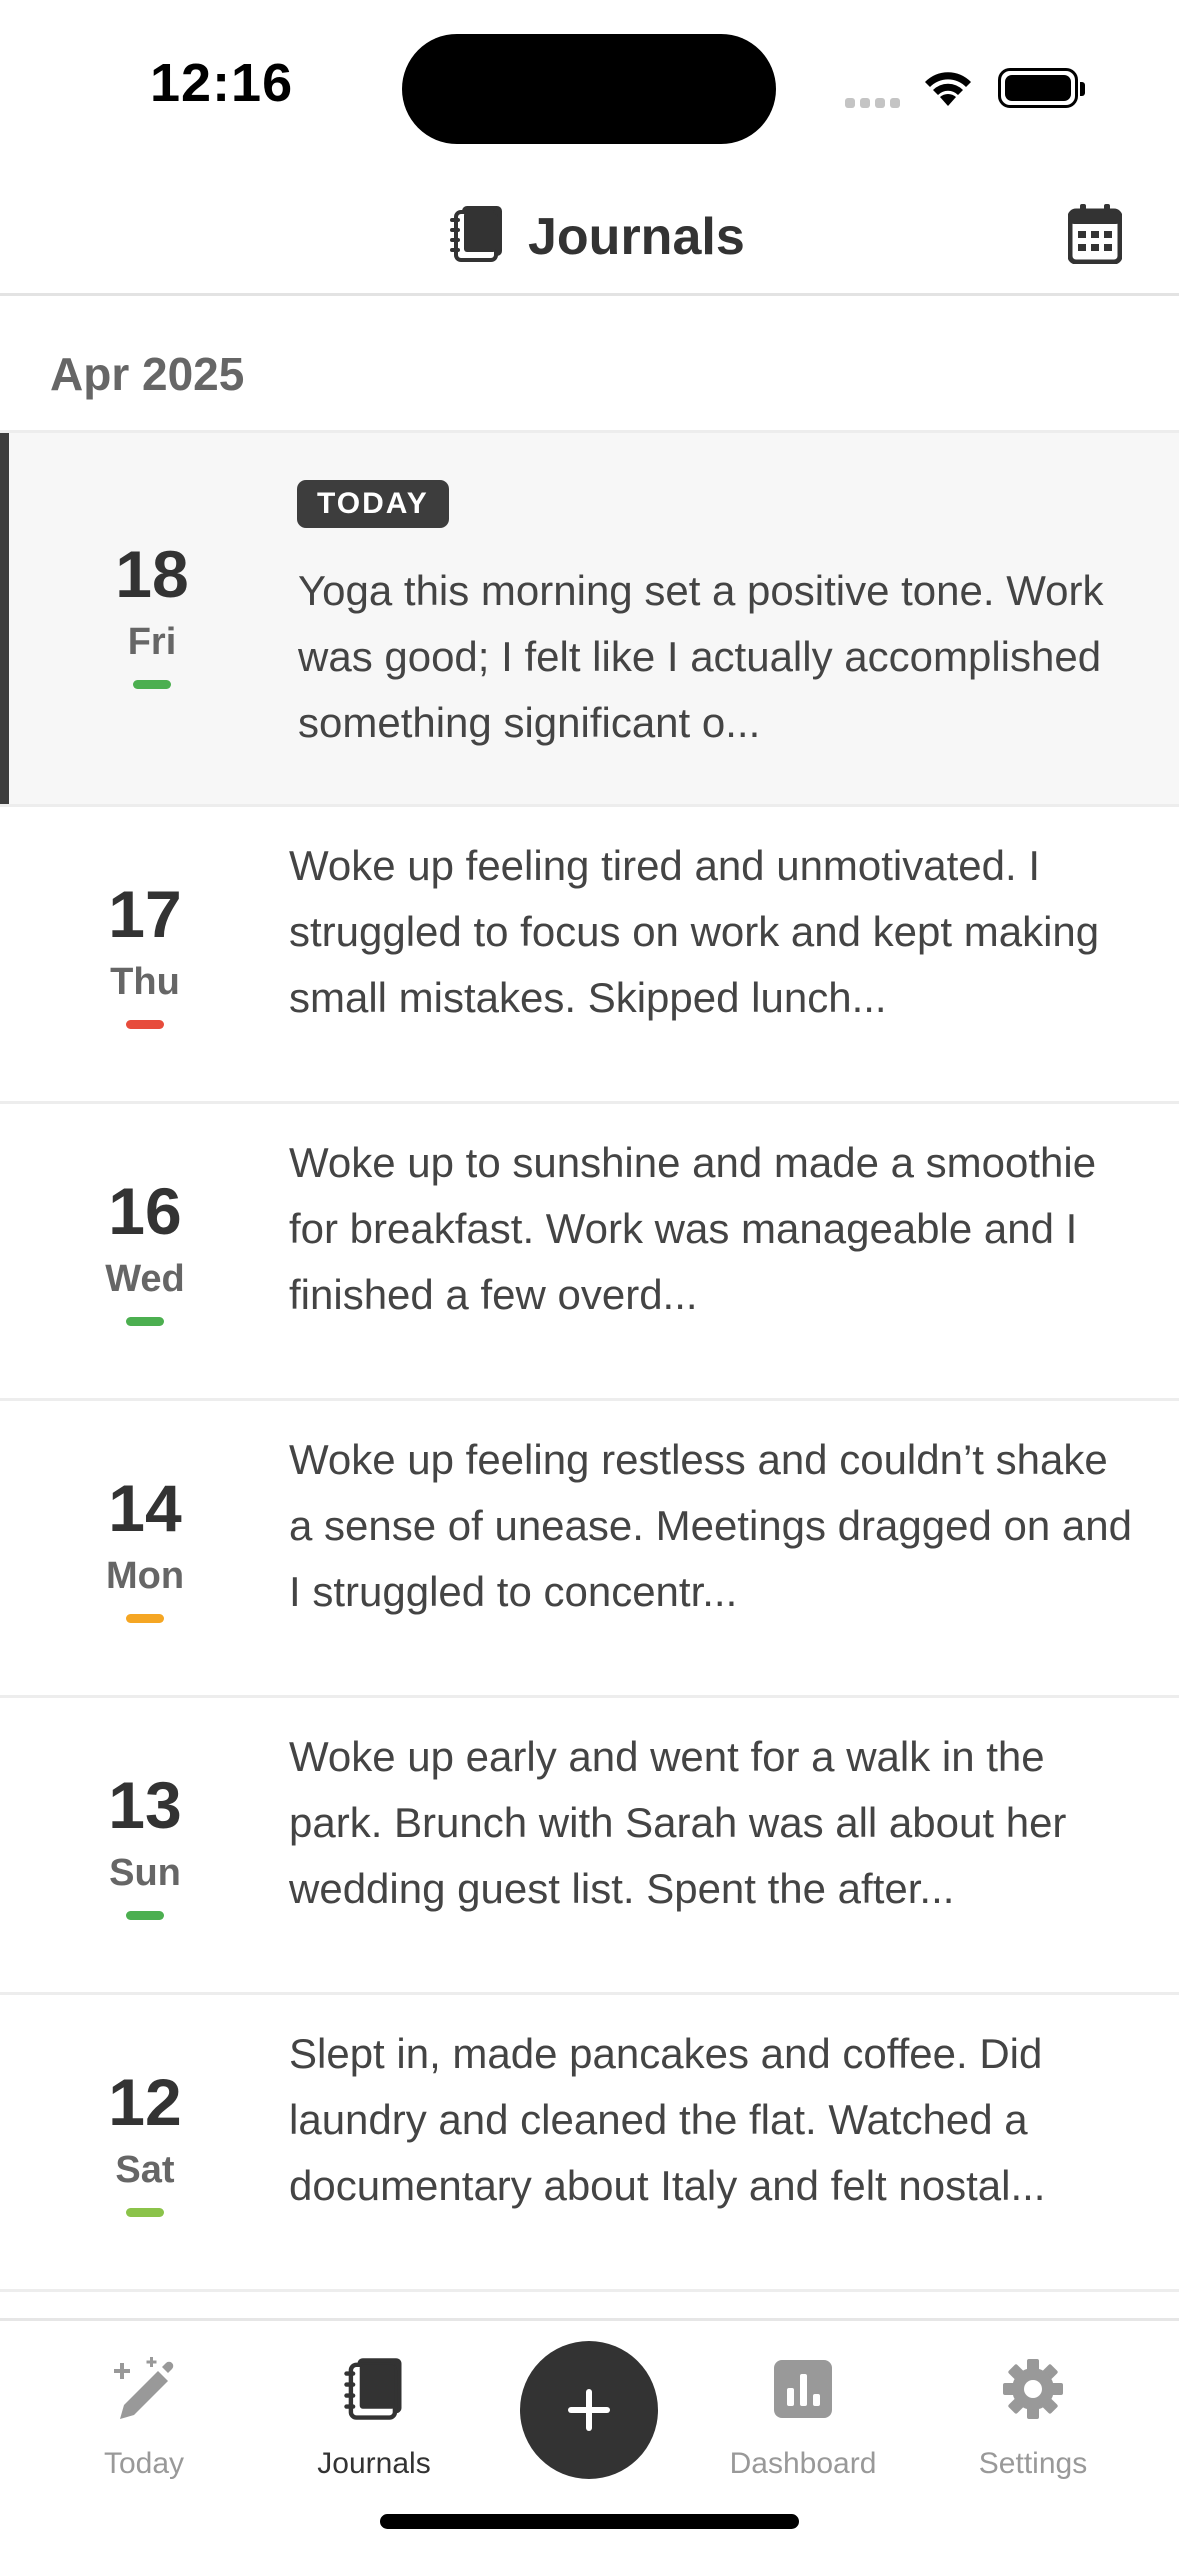 This screenshot has height=2556, width=1179. Describe the element at coordinates (145, 1873) in the screenshot. I see `entry-weekday: Sun` at that location.